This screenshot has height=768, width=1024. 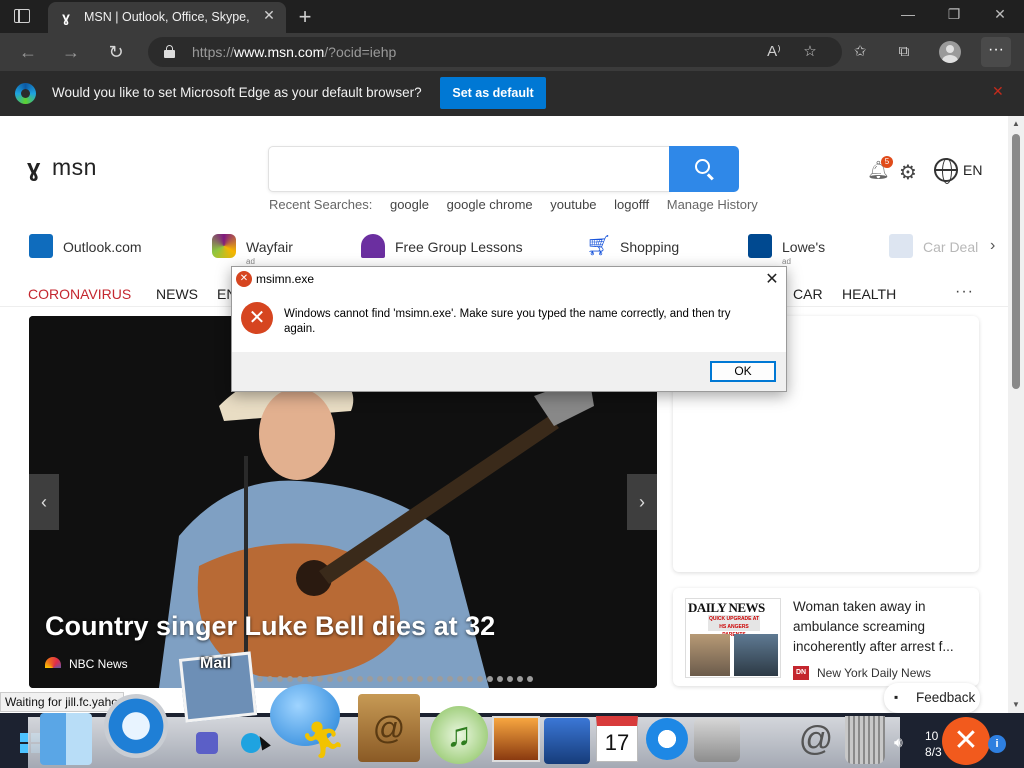 What do you see at coordinates (136, 726) in the screenshot?
I see `safari-icon` at bounding box center [136, 726].